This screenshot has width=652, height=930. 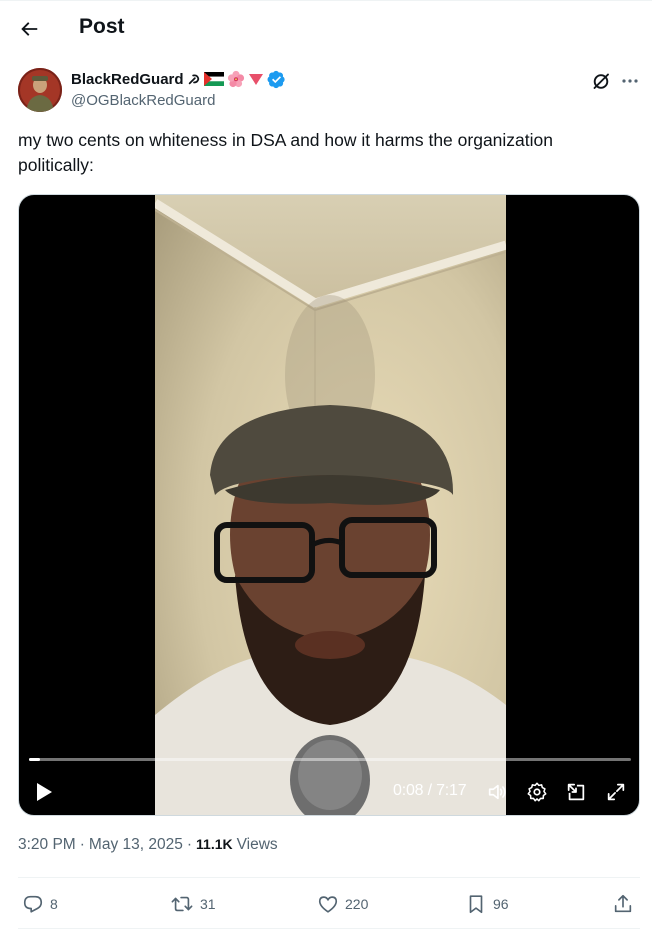 I want to click on avatar, so click(x=40, y=90).